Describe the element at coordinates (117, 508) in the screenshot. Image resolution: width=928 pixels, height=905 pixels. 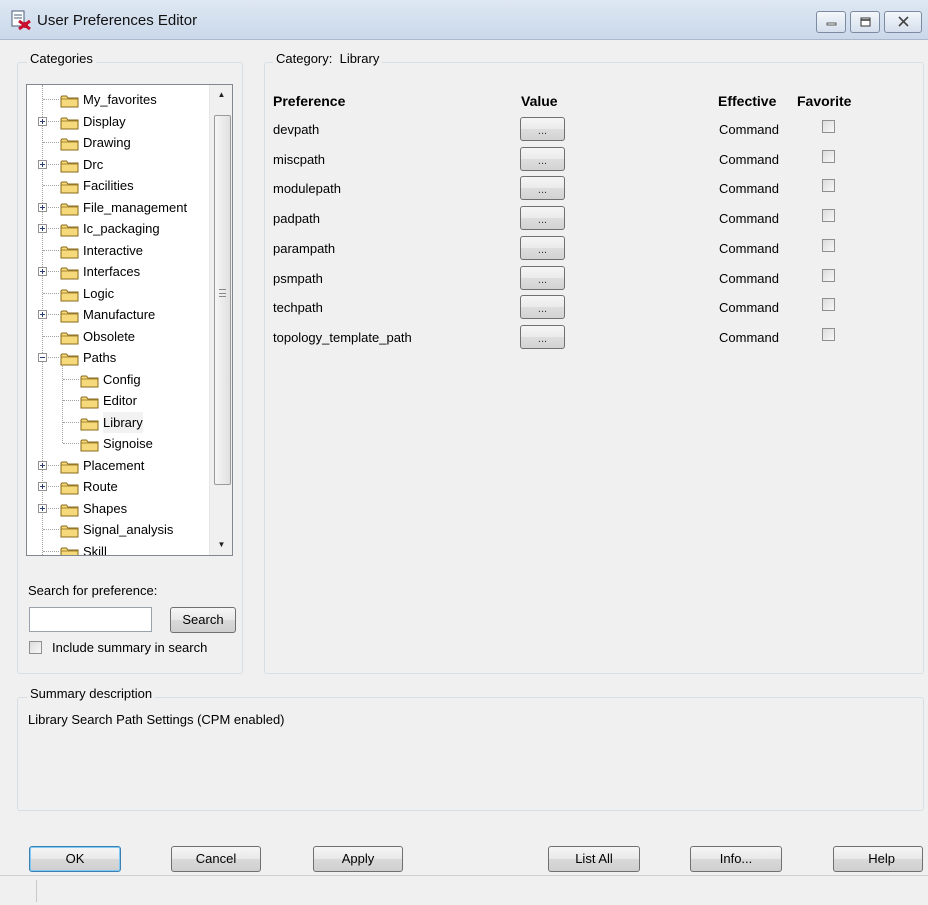
I see `tree-item: Shapes` at that location.